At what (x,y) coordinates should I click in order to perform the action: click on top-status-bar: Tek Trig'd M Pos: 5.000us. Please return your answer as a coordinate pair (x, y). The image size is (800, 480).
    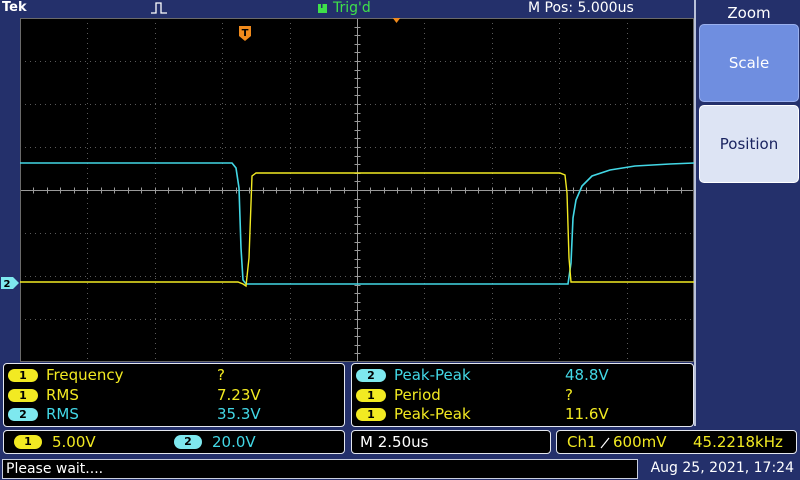
    Looking at the image, I should click on (347, 9).